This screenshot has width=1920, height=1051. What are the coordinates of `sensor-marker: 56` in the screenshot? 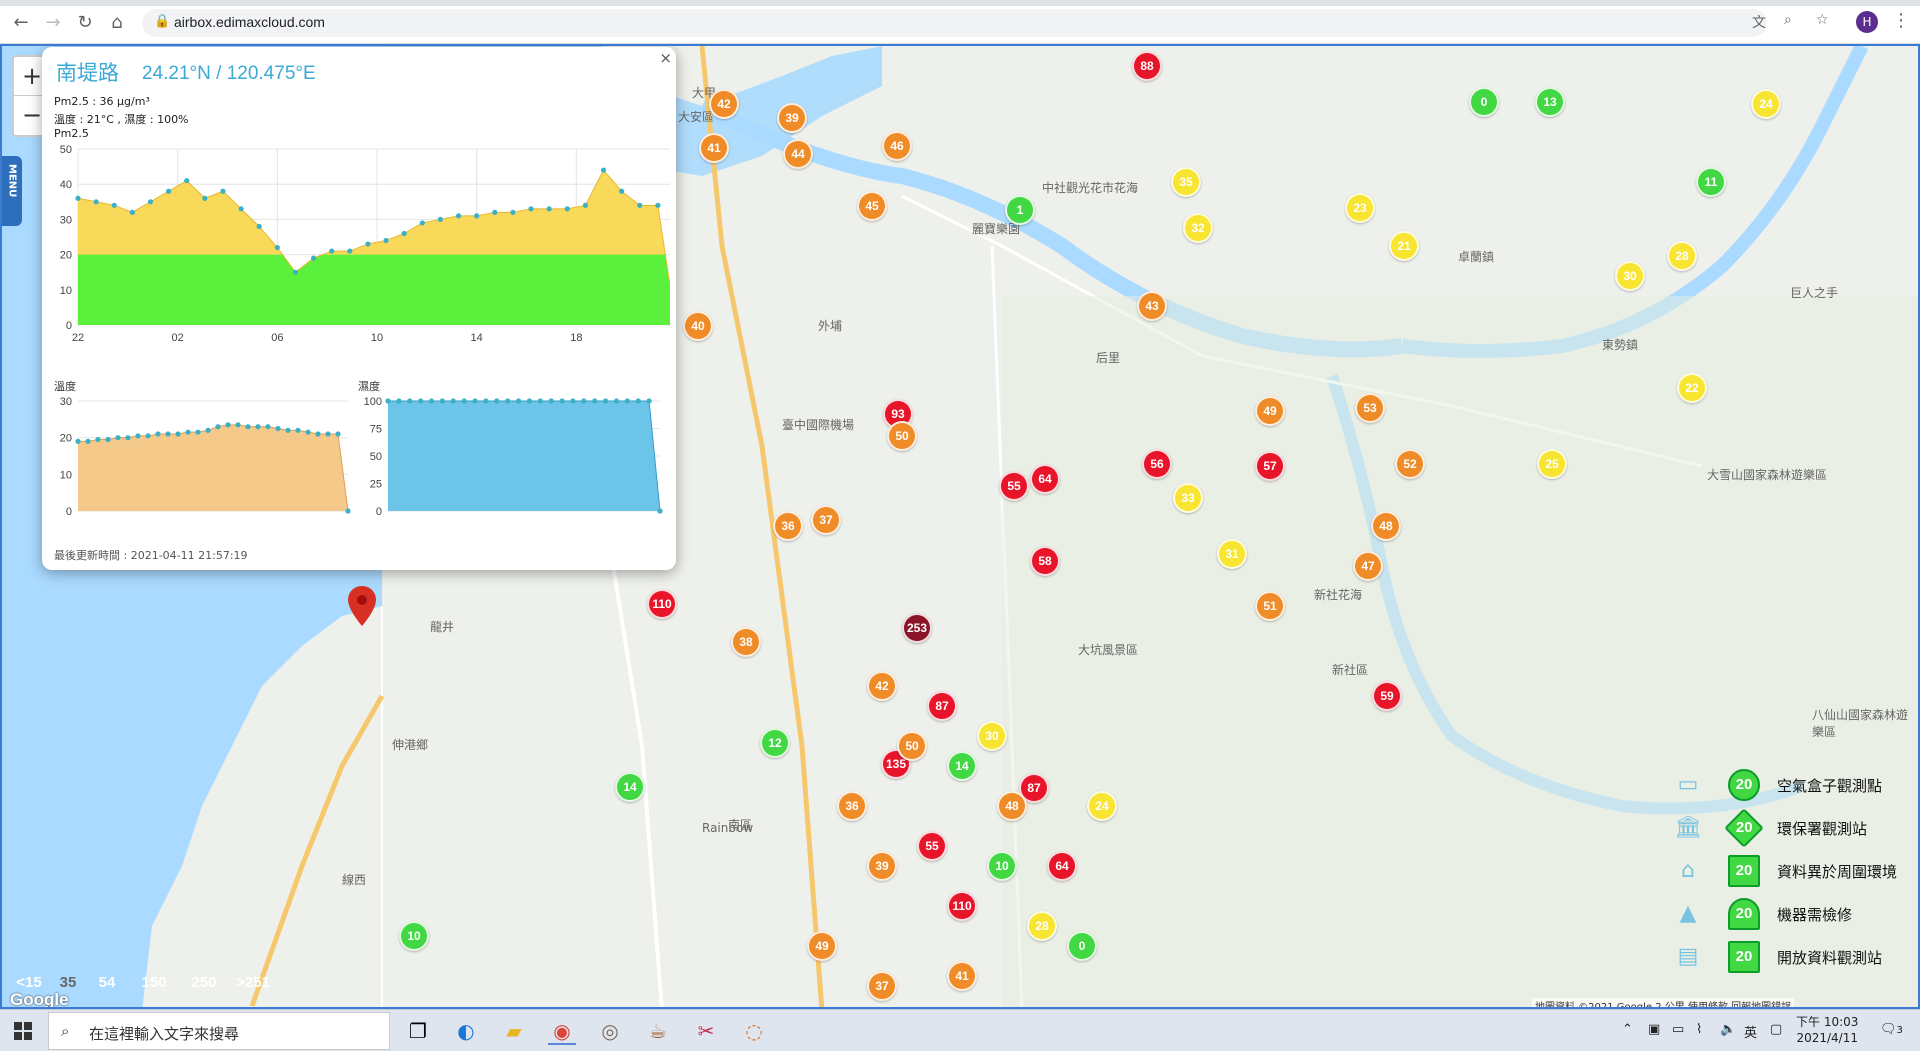 It's located at (1157, 464).